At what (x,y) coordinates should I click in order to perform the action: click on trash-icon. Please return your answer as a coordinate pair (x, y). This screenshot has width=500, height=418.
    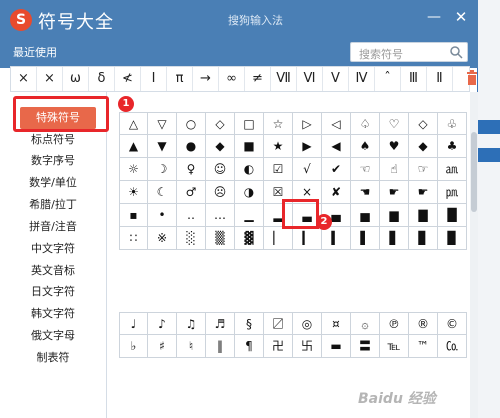
    Looking at the image, I should click on (472, 78).